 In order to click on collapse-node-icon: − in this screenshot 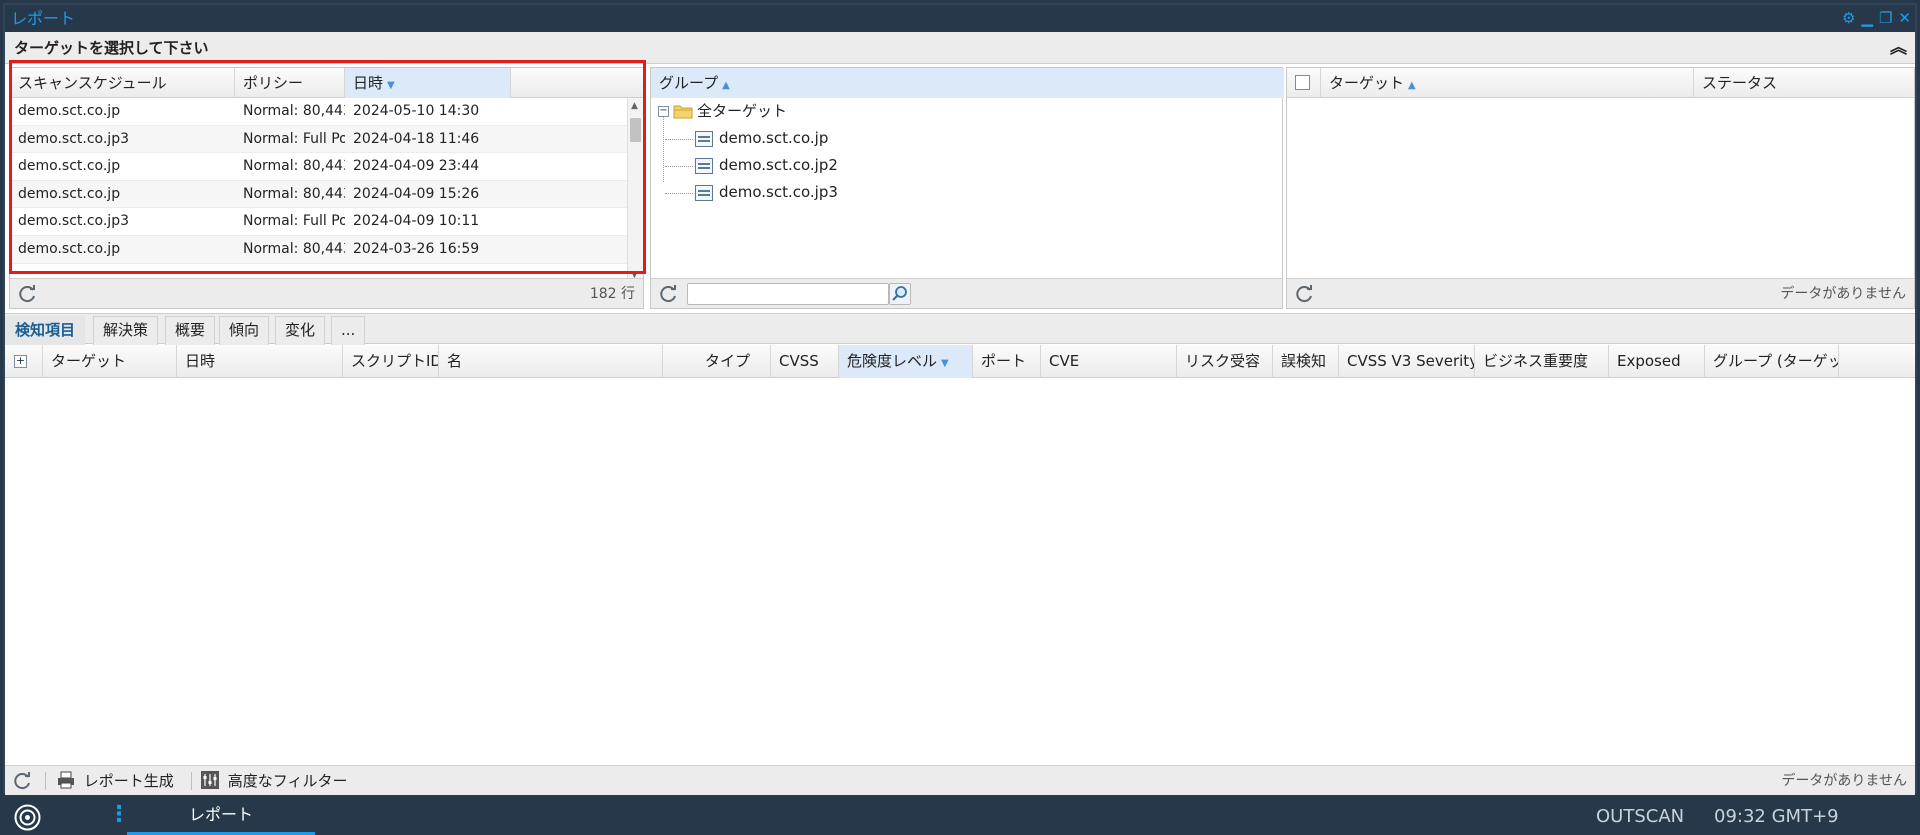, I will do `click(663, 111)`.